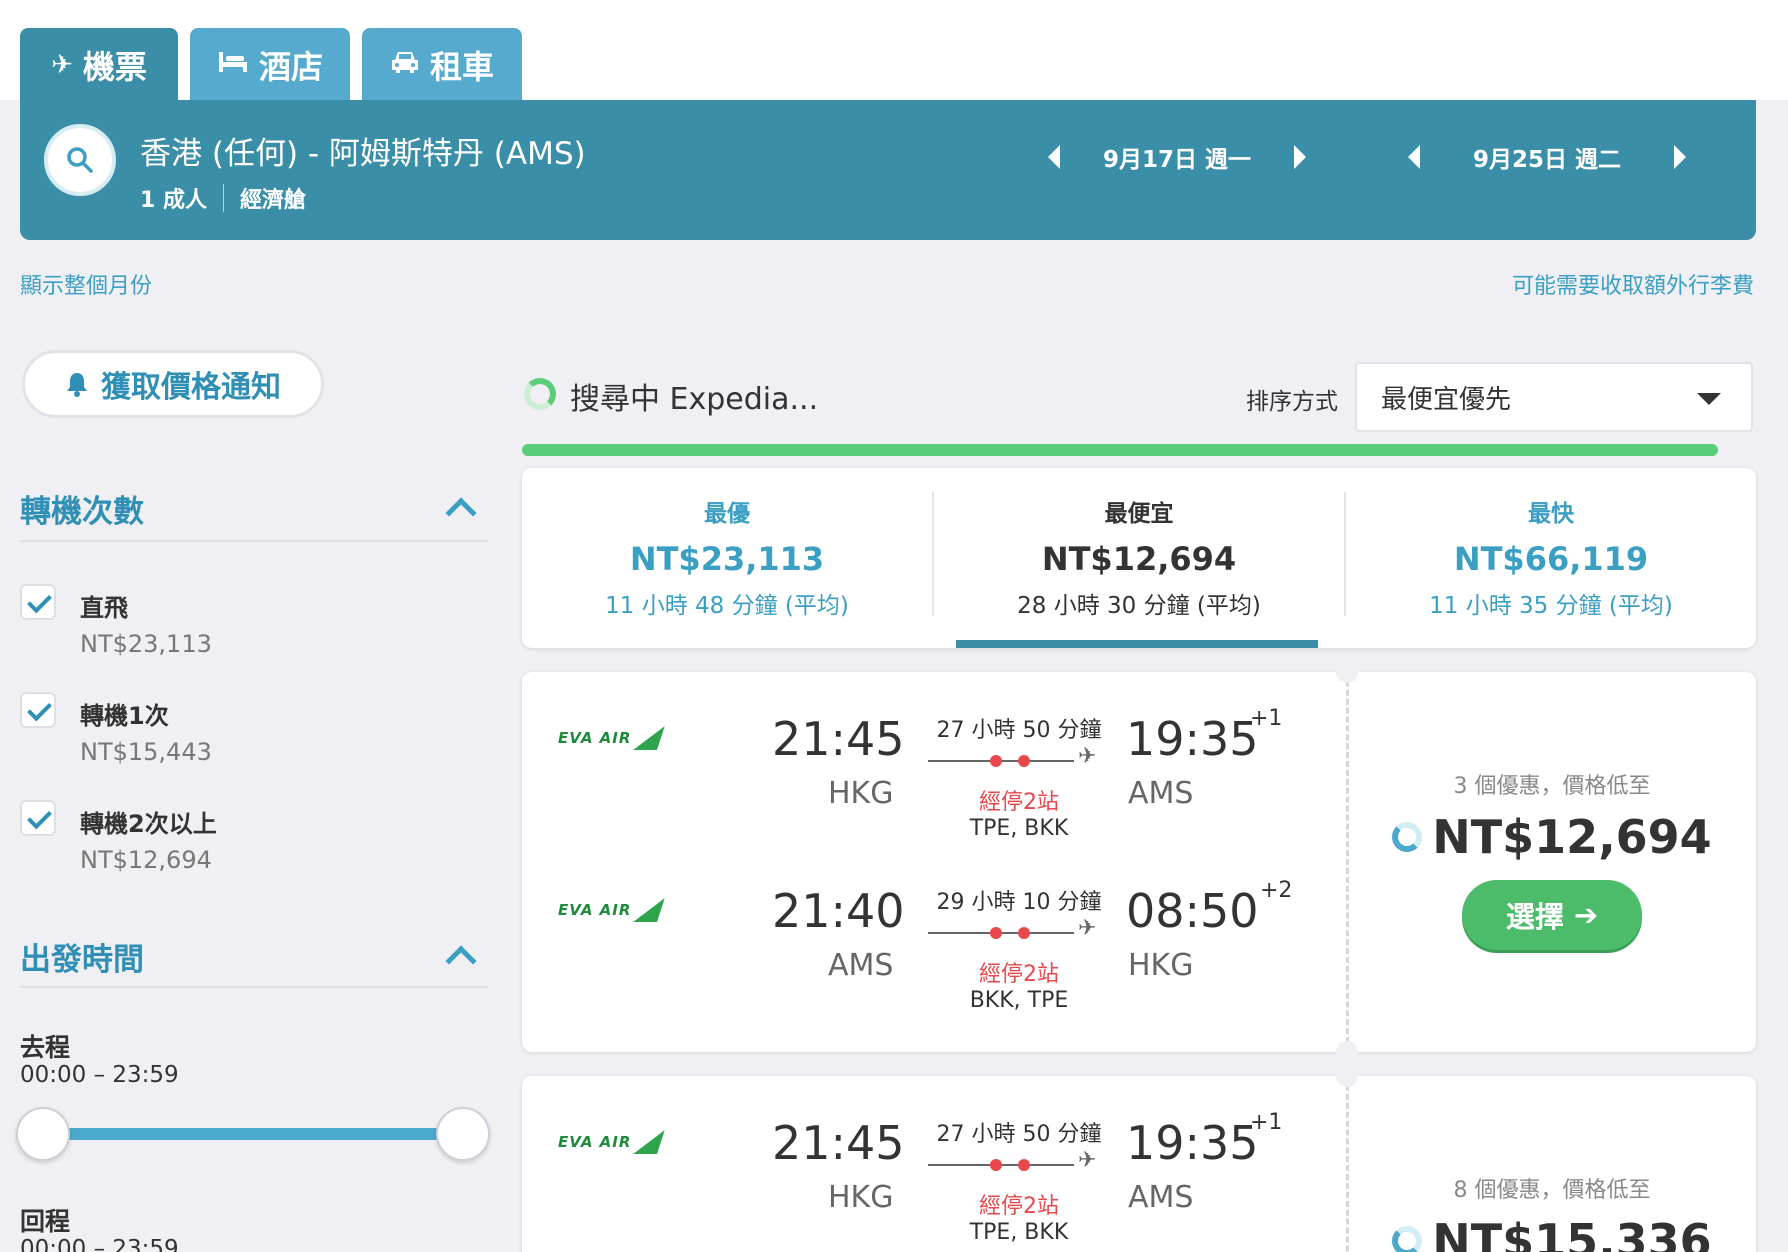 The image size is (1788, 1252). I want to click on flight-duration: 29 小時 10 分鐘, so click(1019, 902).